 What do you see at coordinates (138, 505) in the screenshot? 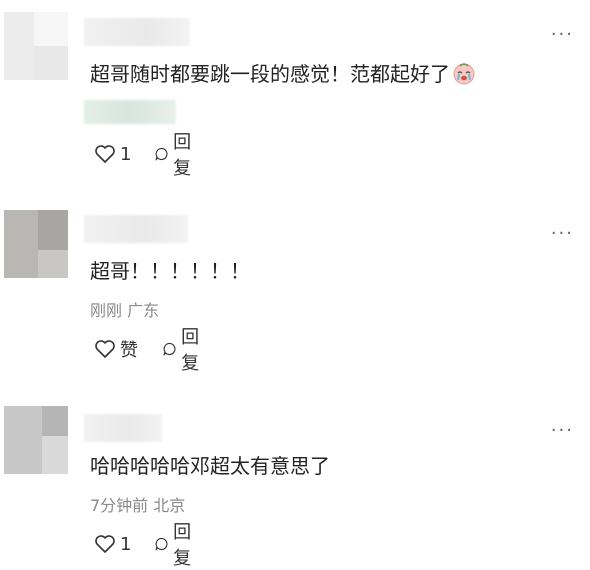
I see `comment-meta: 7分钟前 北京` at bounding box center [138, 505].